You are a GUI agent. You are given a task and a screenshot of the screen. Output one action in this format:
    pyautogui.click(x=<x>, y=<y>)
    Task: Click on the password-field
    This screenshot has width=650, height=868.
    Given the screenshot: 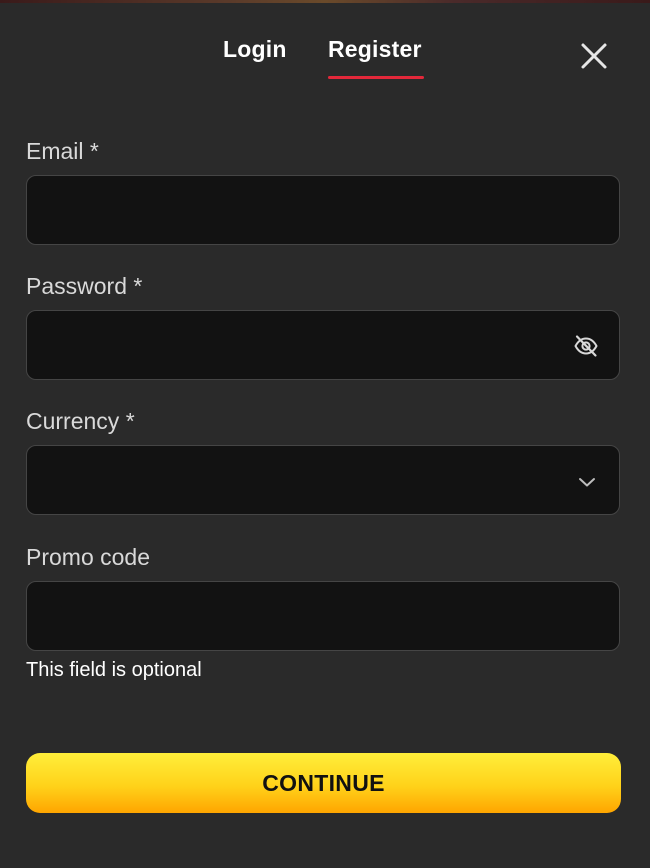 What is the action you would take?
    pyautogui.click(x=323, y=345)
    